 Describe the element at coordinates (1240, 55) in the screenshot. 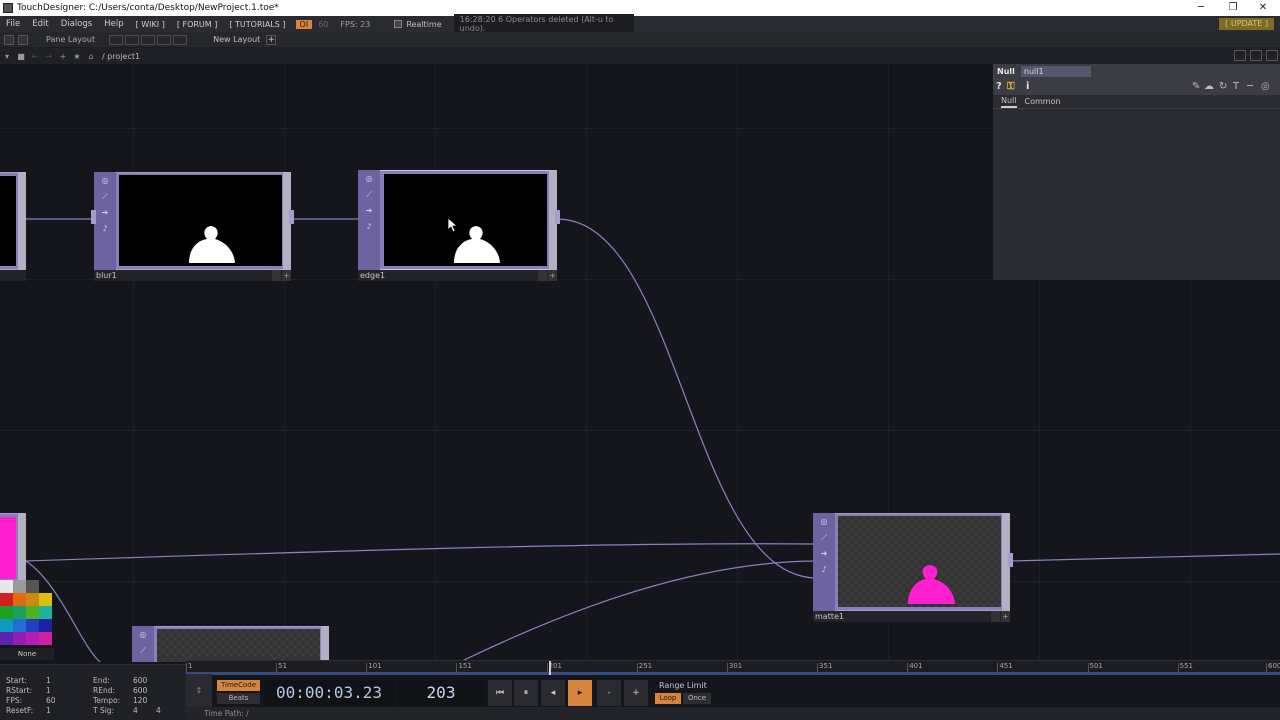

I see `pane-options-icon` at that location.